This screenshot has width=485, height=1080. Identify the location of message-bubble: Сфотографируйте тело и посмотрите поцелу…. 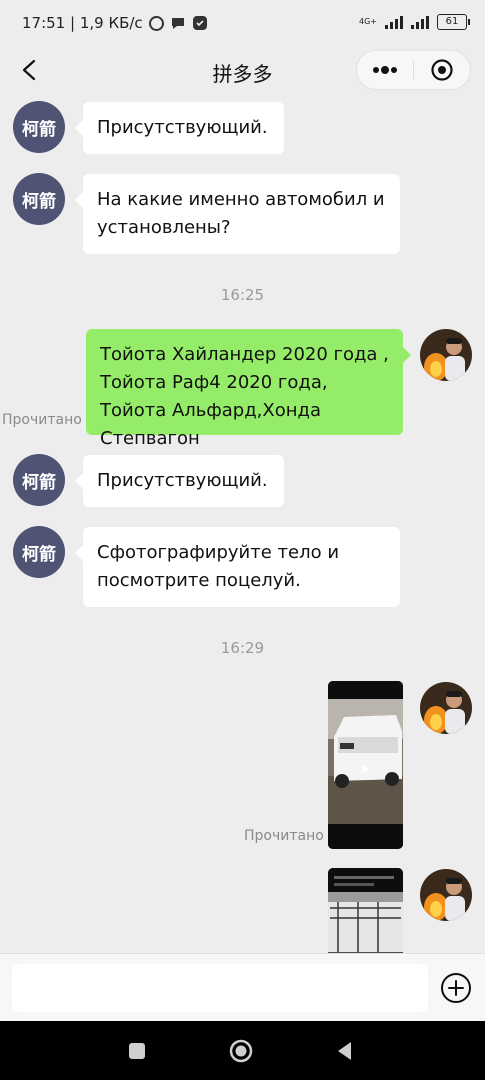
(237, 567).